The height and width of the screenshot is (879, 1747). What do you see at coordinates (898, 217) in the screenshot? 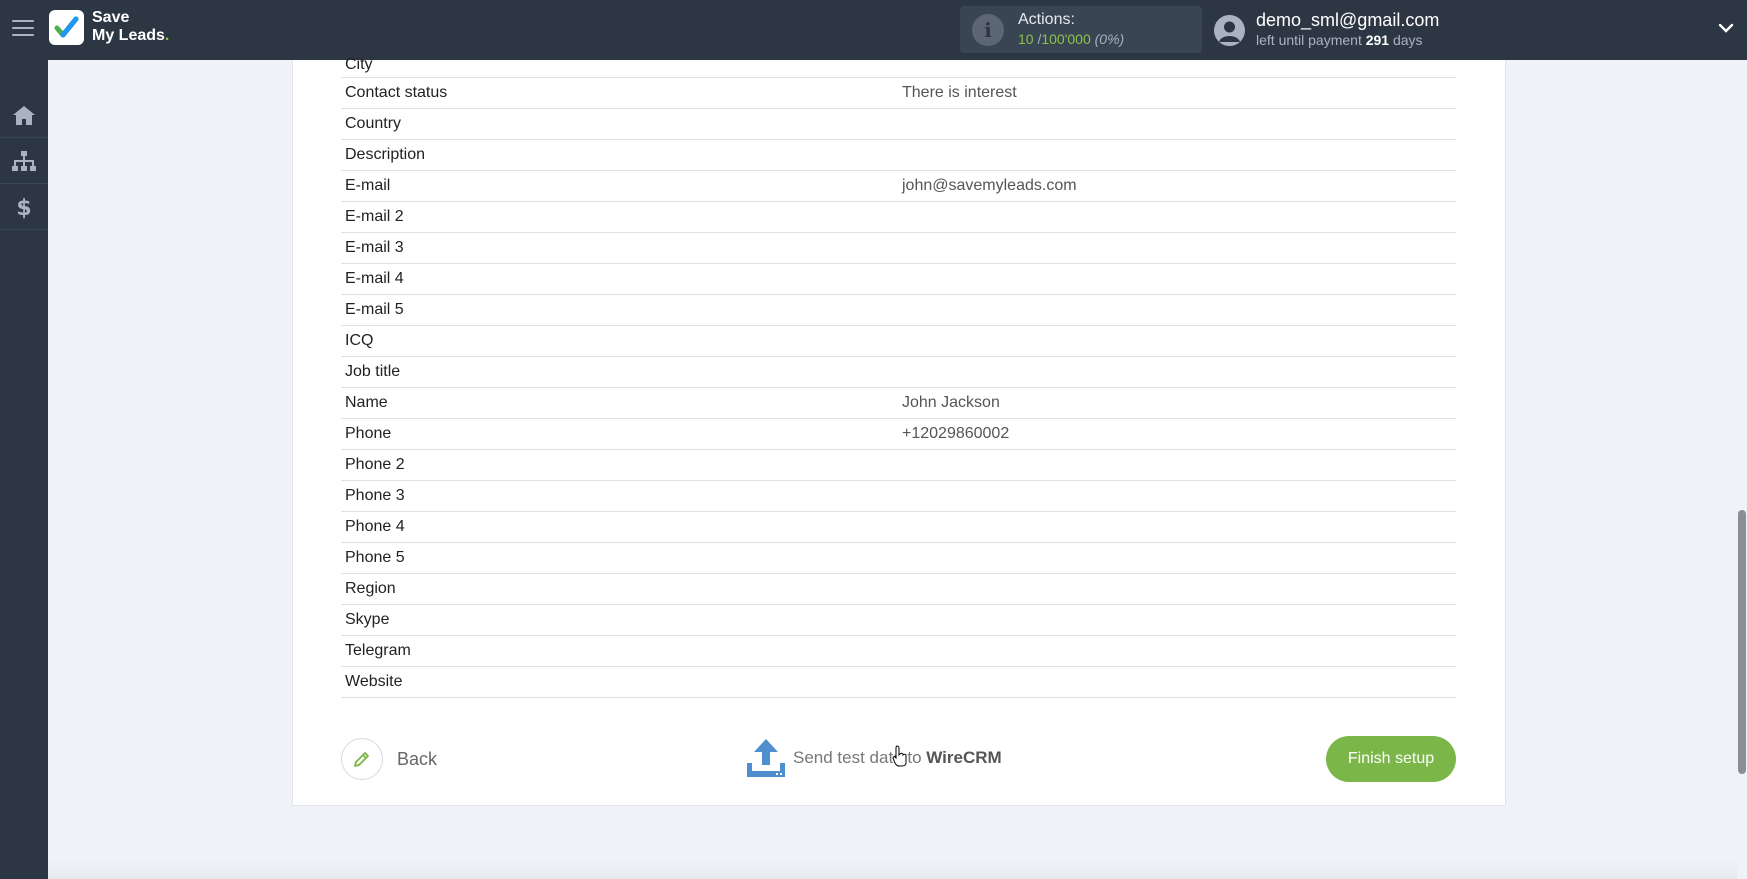
I see `table-row: E-mail 2` at bounding box center [898, 217].